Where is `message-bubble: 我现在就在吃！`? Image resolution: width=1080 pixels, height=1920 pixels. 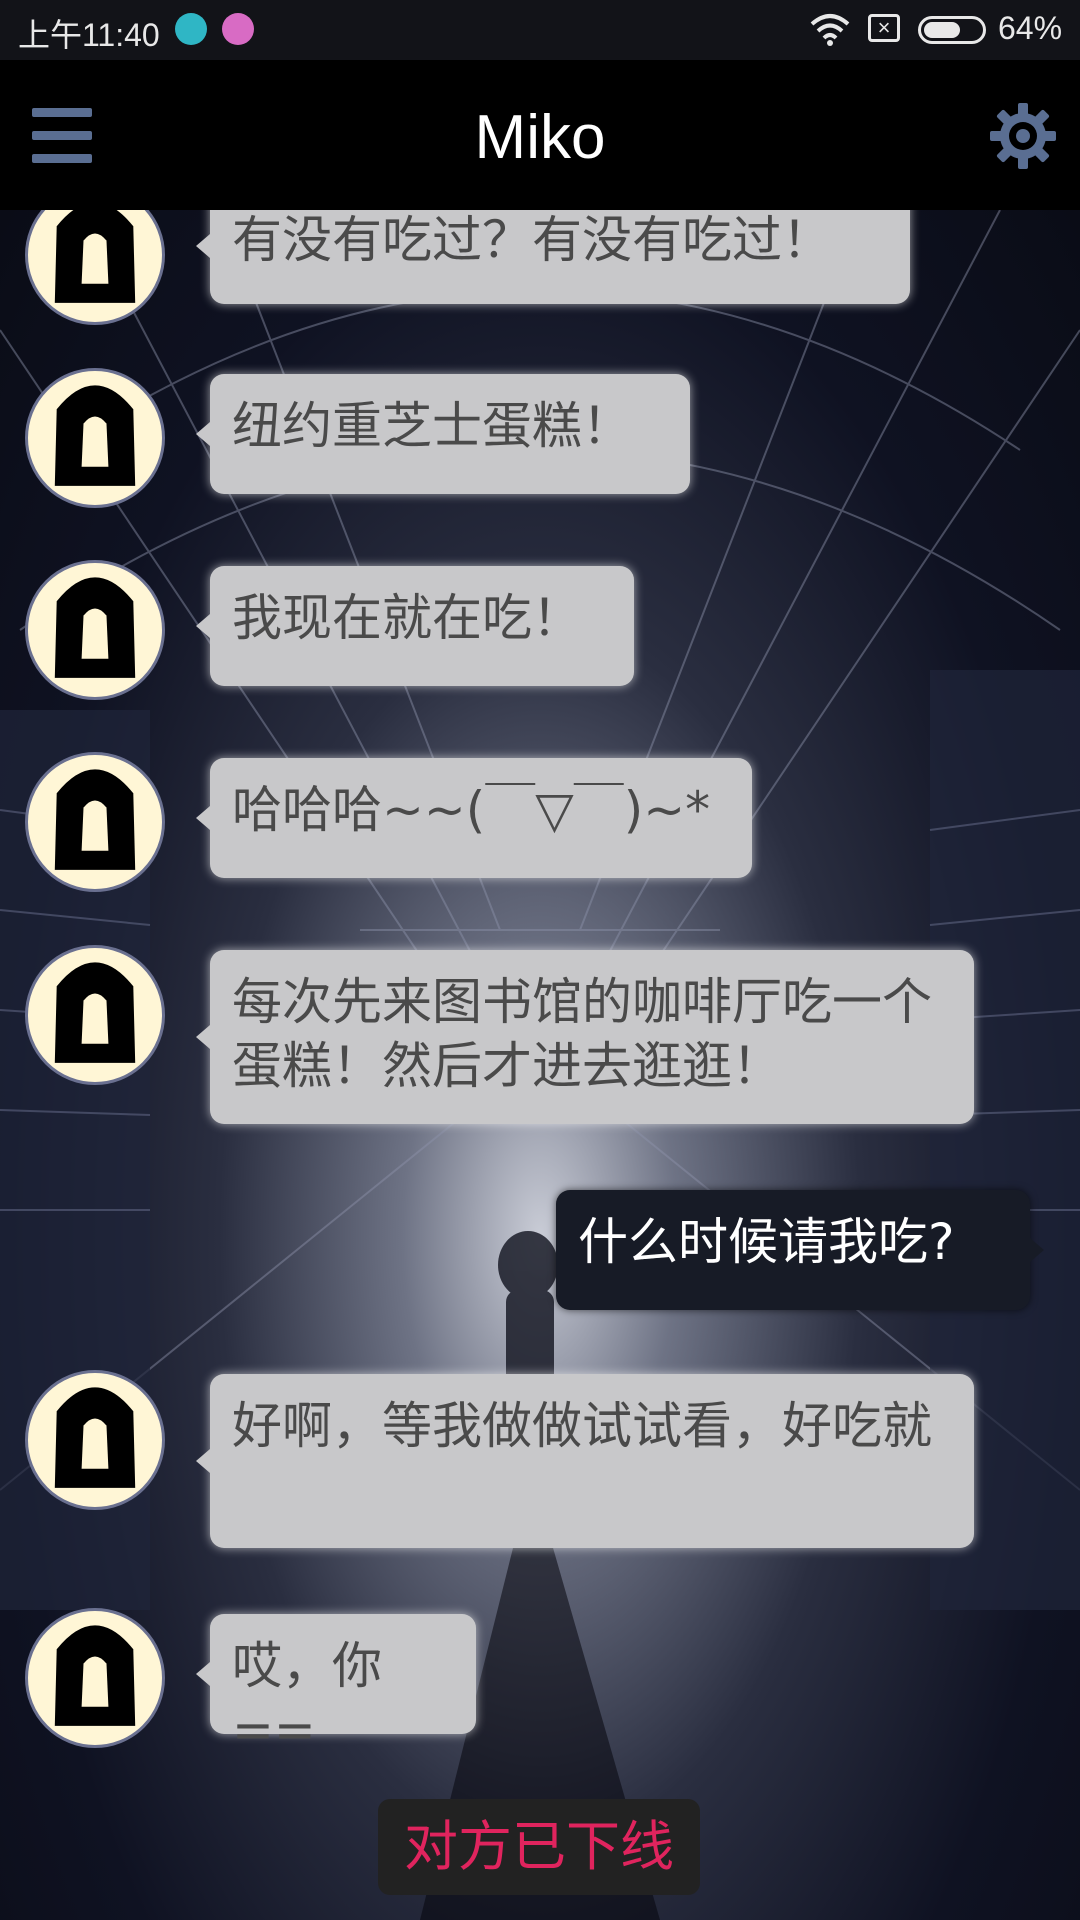
message-bubble: 我现在就在吃！ is located at coordinates (415, 626).